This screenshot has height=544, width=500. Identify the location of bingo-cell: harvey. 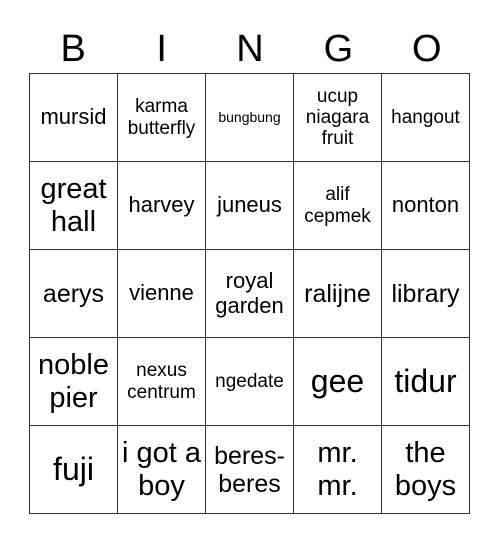
(162, 206).